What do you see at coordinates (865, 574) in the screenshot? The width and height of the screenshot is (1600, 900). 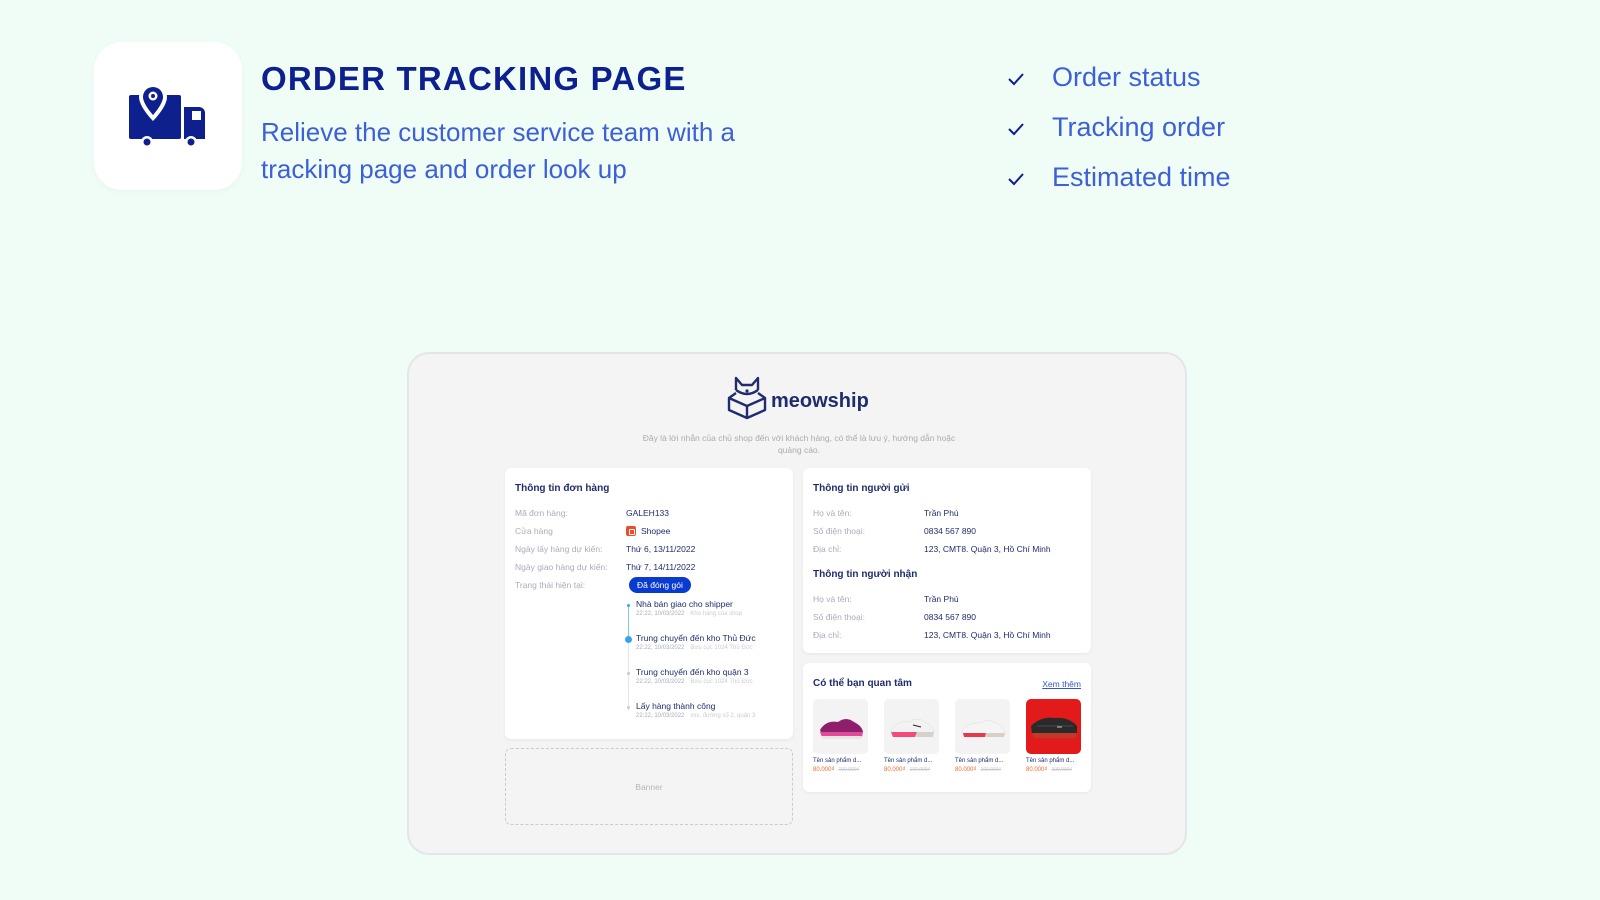 I see `receiver-title: Thông tin người nhận` at bounding box center [865, 574].